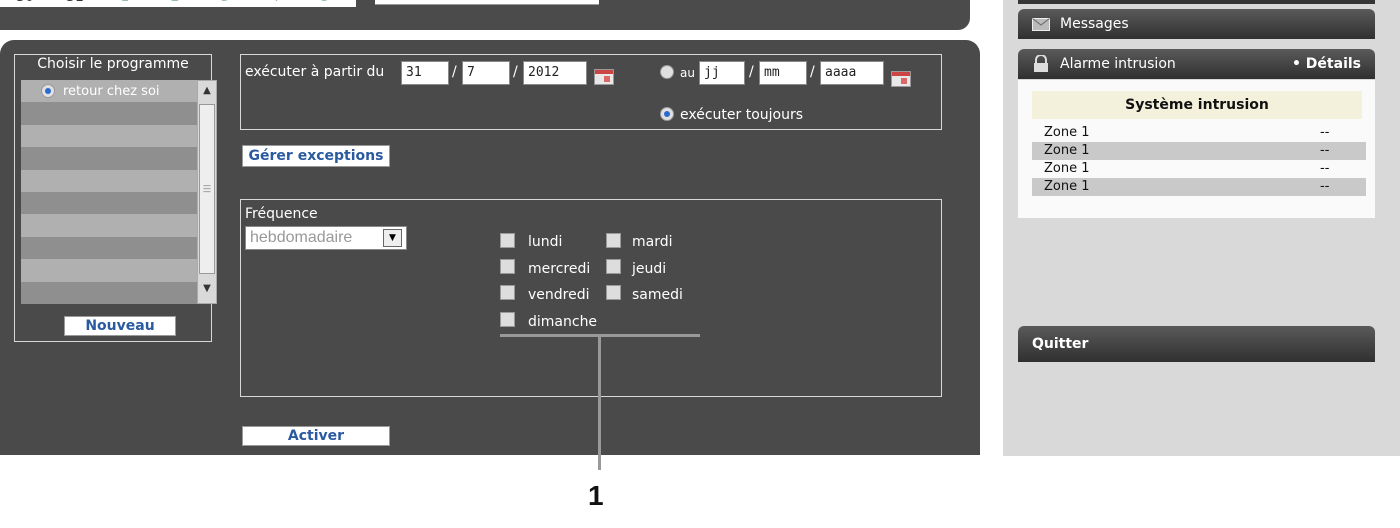  Describe the element at coordinates (486, 73) in the screenshot. I see `start-month-input: 7` at that location.